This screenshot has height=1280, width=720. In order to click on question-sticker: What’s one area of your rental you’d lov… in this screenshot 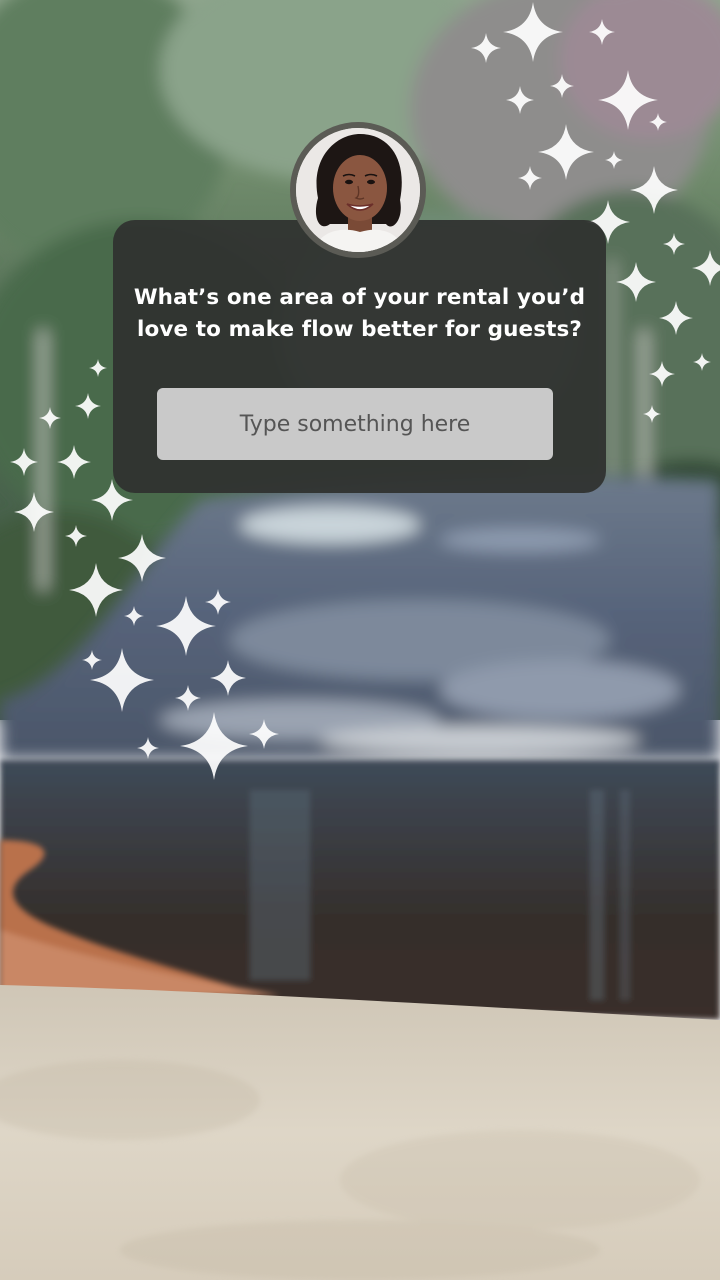, I will do `click(359, 356)`.